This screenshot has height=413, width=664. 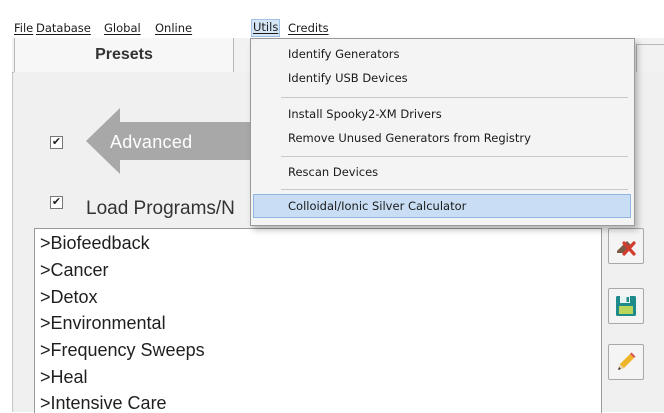 What do you see at coordinates (103, 323) in the screenshot?
I see `list-item: >Environmental` at bounding box center [103, 323].